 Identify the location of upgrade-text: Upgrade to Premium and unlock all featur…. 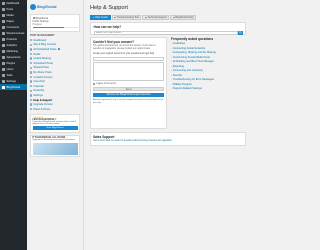
(54, 140).